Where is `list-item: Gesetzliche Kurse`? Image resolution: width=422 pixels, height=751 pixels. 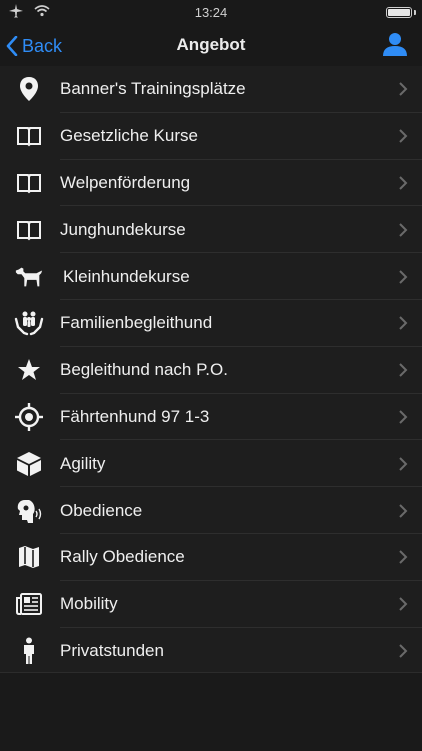 list-item: Gesetzliche Kurse is located at coordinates (211, 136).